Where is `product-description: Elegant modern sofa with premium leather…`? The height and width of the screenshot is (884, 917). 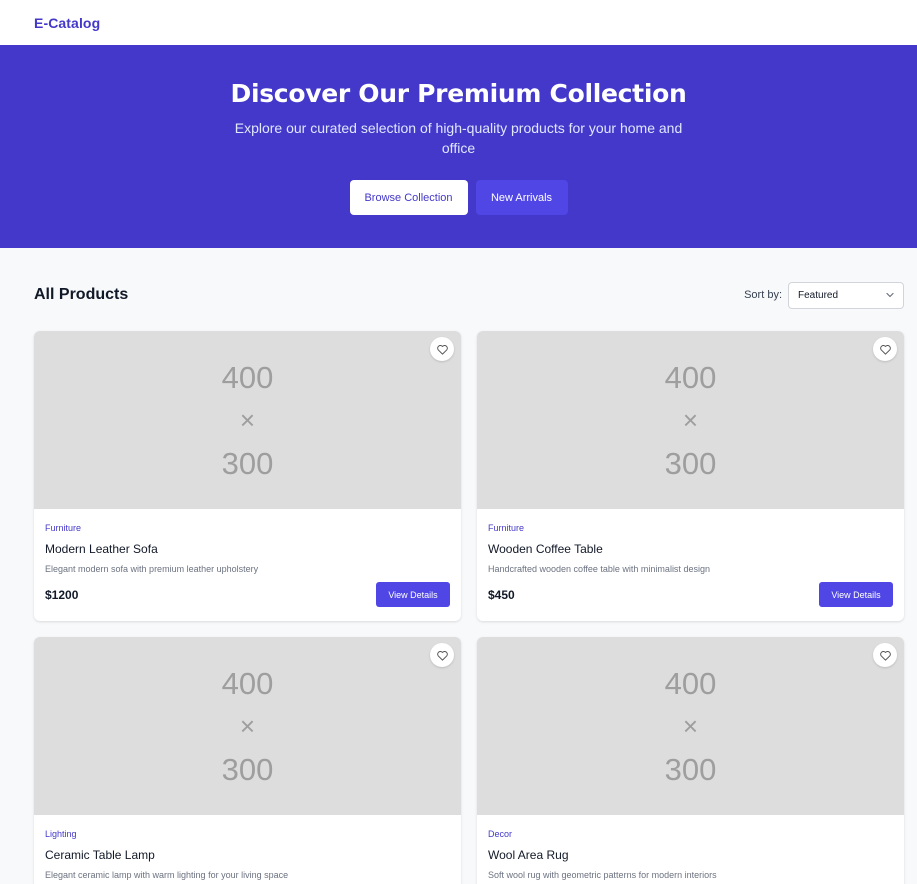
product-description: Elegant modern sofa with premium leather… is located at coordinates (152, 569).